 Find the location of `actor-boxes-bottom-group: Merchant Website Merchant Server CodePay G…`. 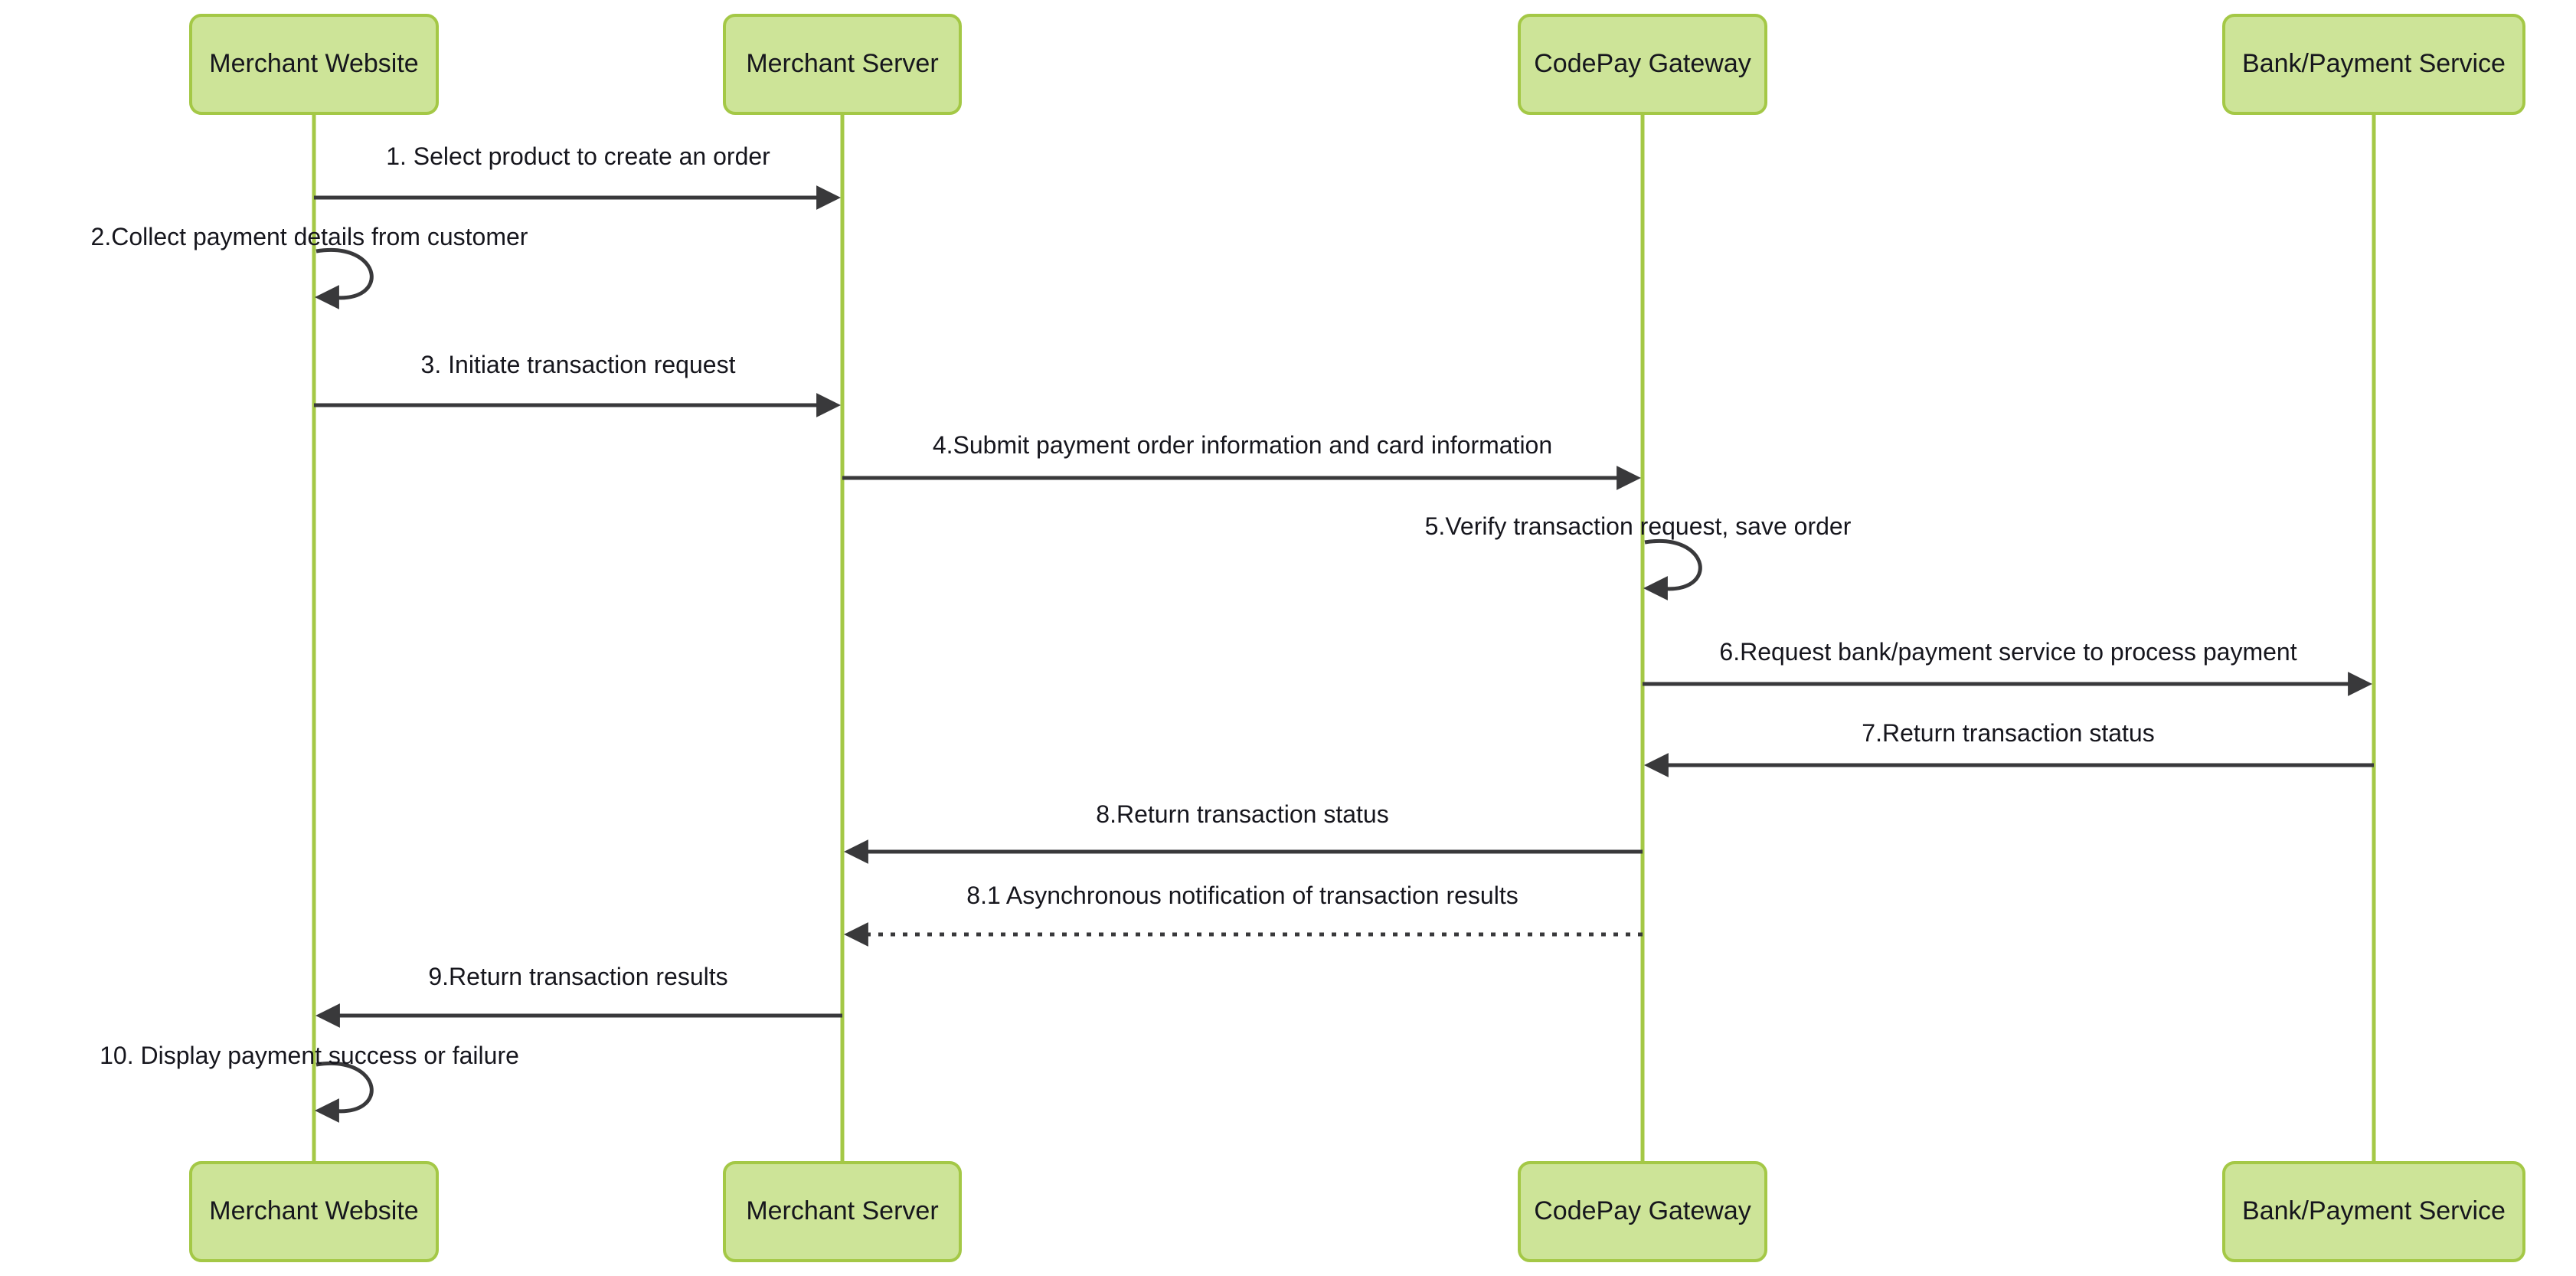

actor-boxes-bottom-group: Merchant Website Merchant Server CodePay G… is located at coordinates (1357, 1211).